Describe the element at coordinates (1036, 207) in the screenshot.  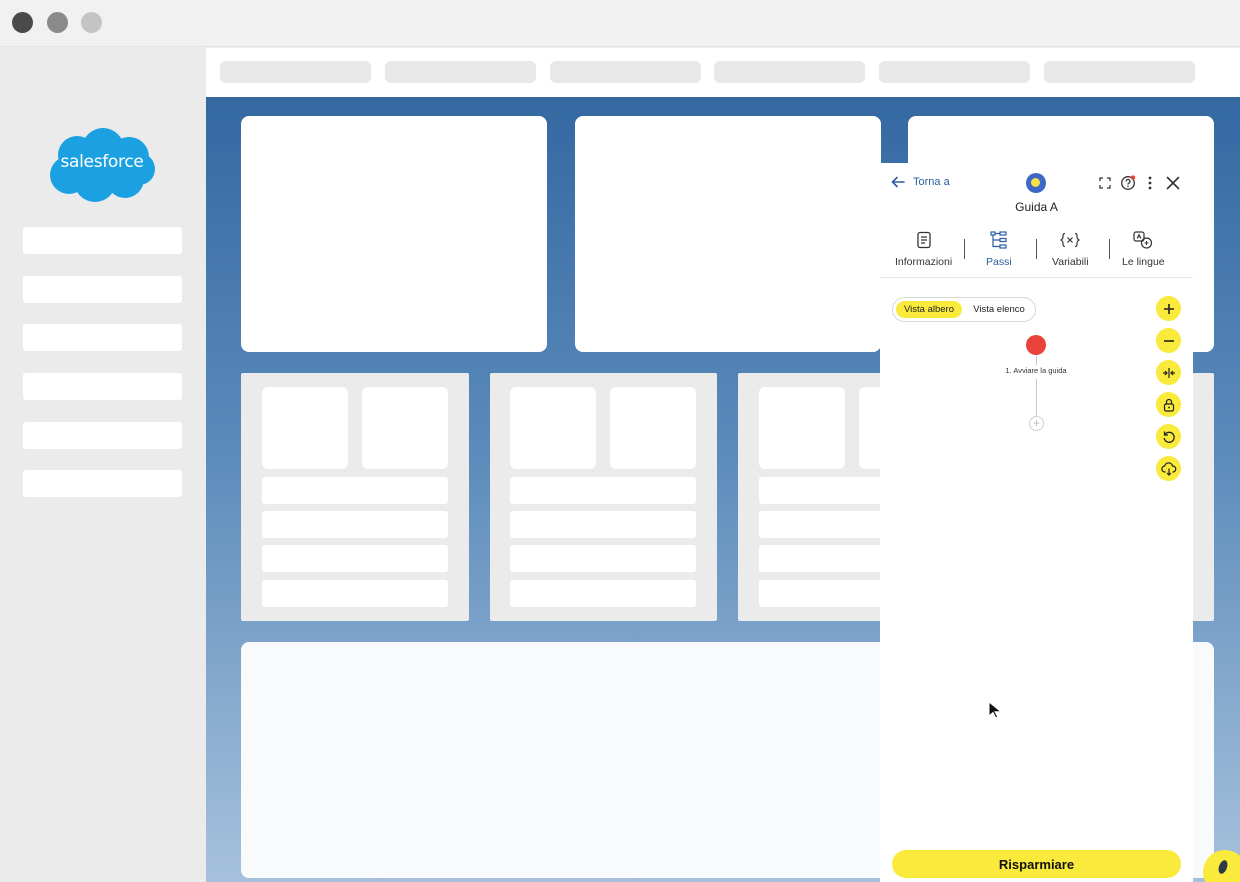
I see `panel-title: Guida A` at that location.